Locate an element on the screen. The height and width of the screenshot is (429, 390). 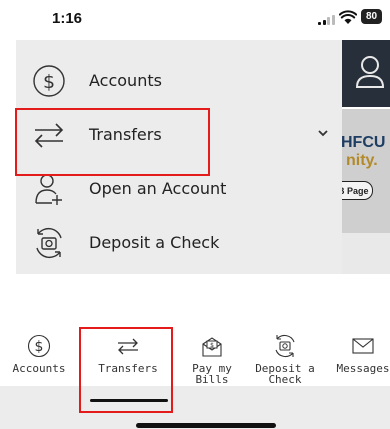
tab-messages: Messages is located at coordinates (357, 364).